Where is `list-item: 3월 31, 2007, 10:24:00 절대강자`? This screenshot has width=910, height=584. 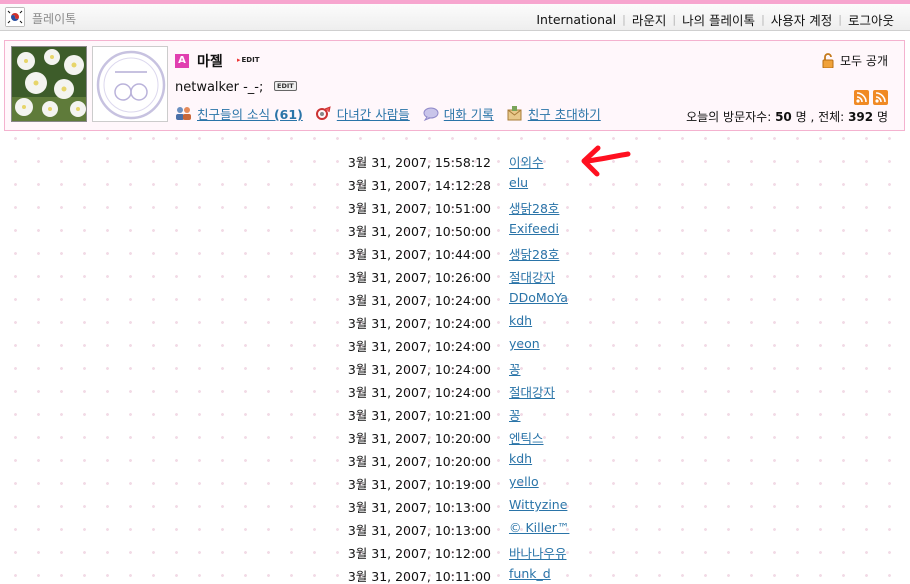 list-item: 3월 31, 2007, 10:24:00 절대강자 is located at coordinates (455, 392).